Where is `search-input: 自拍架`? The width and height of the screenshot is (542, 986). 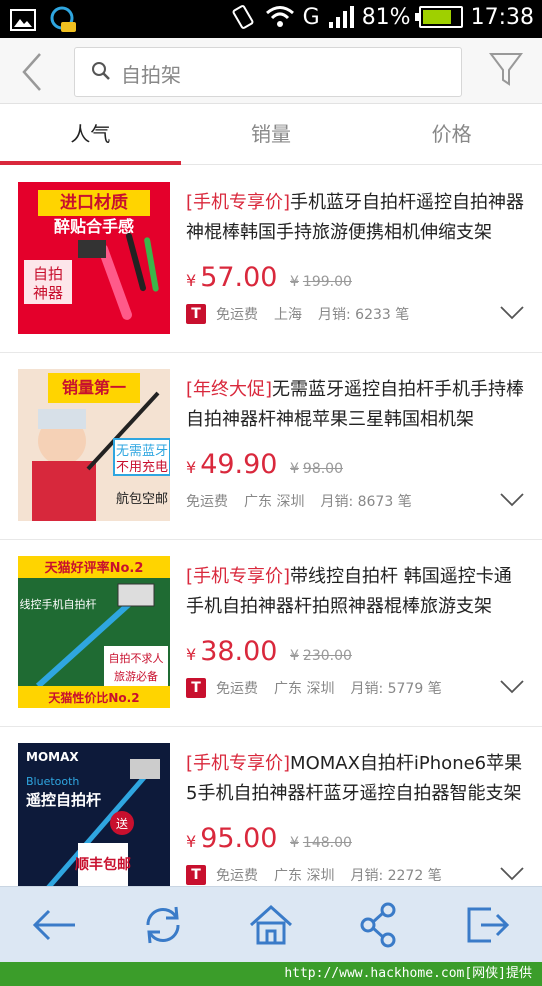 search-input: 自拍架 is located at coordinates (268, 72).